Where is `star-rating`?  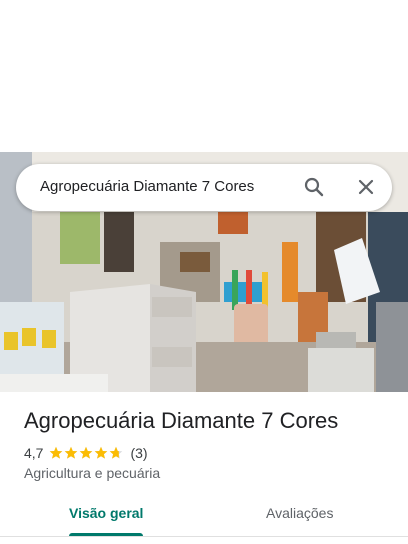 star-rating is located at coordinates (86, 453).